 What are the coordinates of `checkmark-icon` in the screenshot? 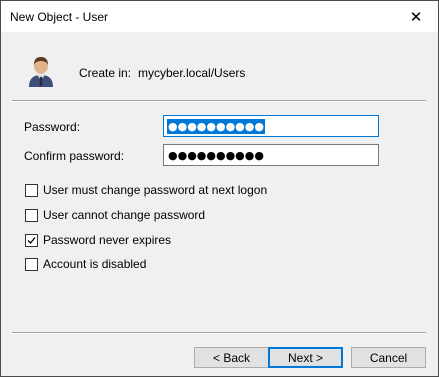 It's located at (31, 240).